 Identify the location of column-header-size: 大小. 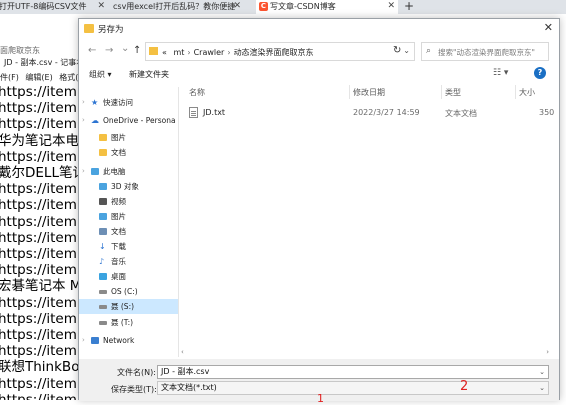
(527, 92).